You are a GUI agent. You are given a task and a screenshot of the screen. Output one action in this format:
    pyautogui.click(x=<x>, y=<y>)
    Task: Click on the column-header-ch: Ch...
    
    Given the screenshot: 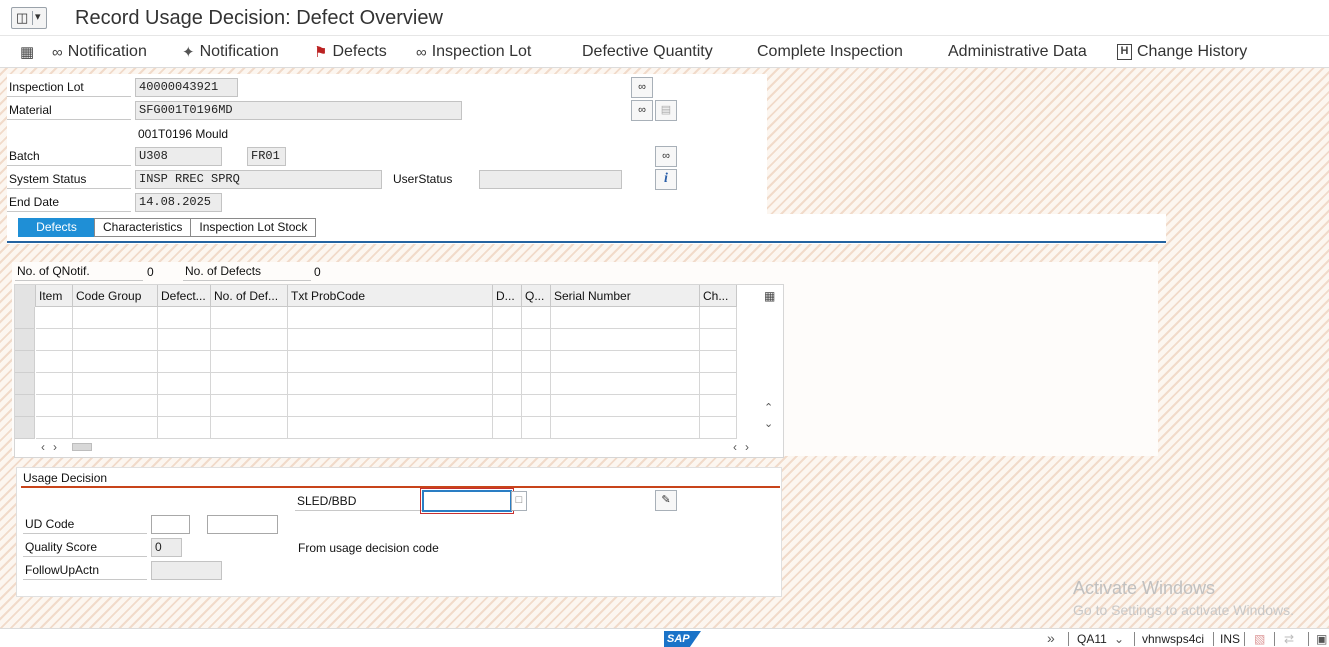 What is the action you would take?
    pyautogui.click(x=718, y=296)
    